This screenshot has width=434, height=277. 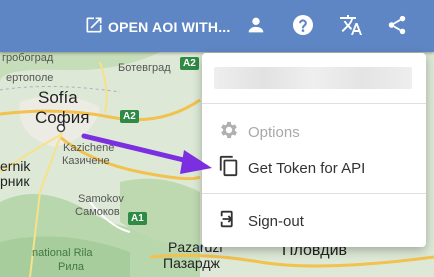 I want to click on translate-icon, so click(x=351, y=27).